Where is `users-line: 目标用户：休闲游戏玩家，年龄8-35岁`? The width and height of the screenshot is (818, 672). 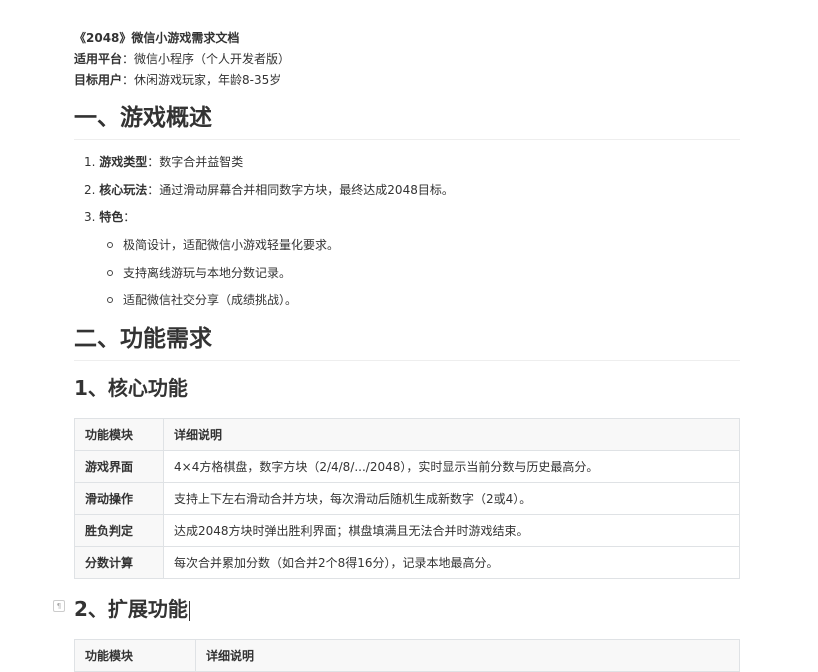 users-line: 目标用户：休闲游戏玩家，年龄8-35岁 is located at coordinates (177, 80).